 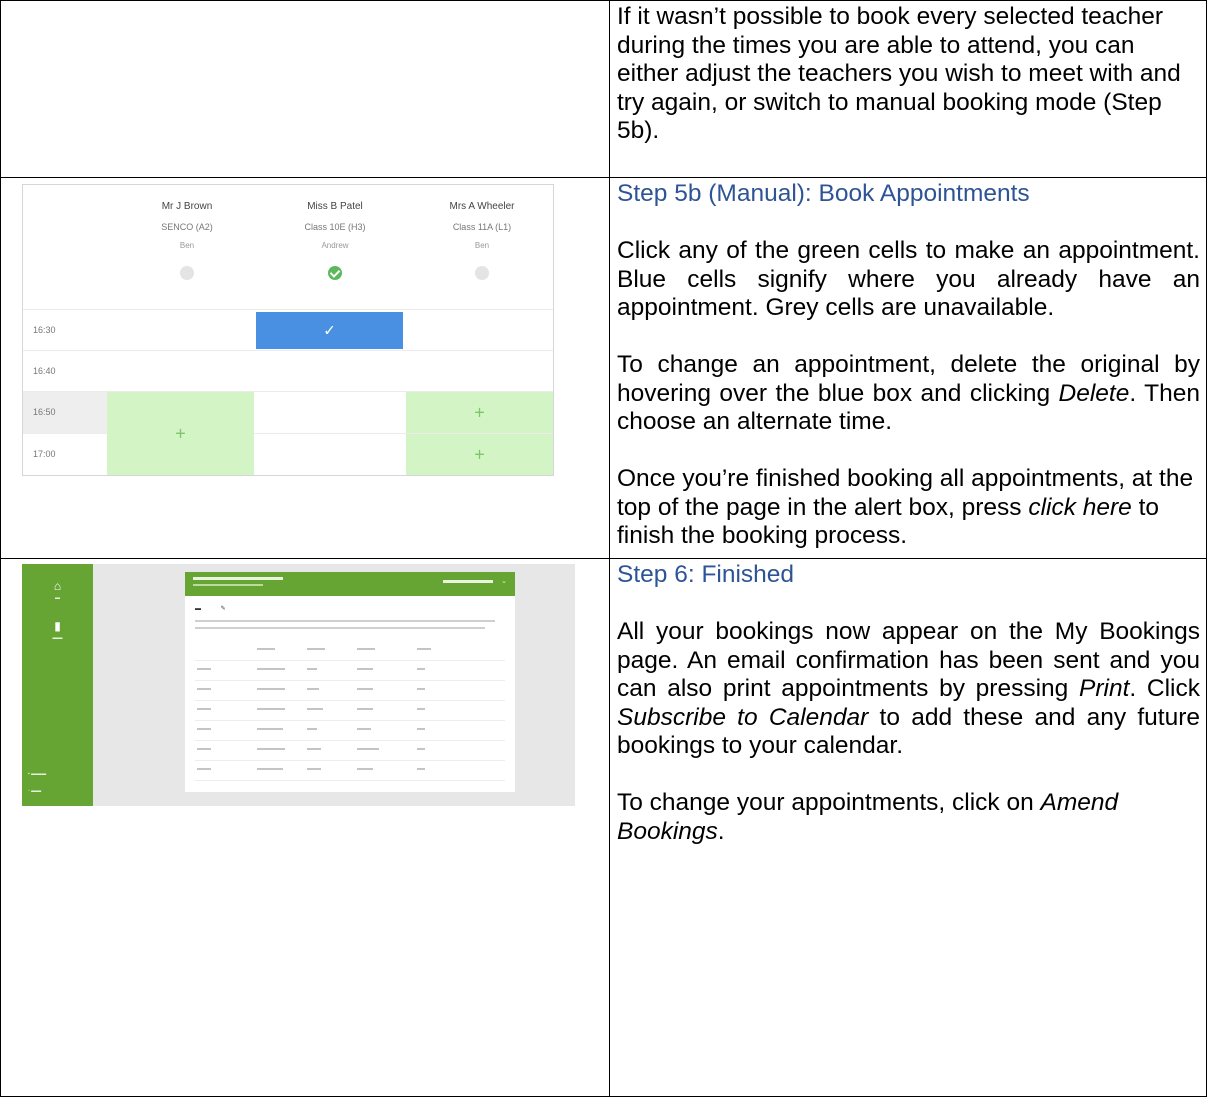 What do you see at coordinates (44, 330) in the screenshot?
I see `time-label: 16:30` at bounding box center [44, 330].